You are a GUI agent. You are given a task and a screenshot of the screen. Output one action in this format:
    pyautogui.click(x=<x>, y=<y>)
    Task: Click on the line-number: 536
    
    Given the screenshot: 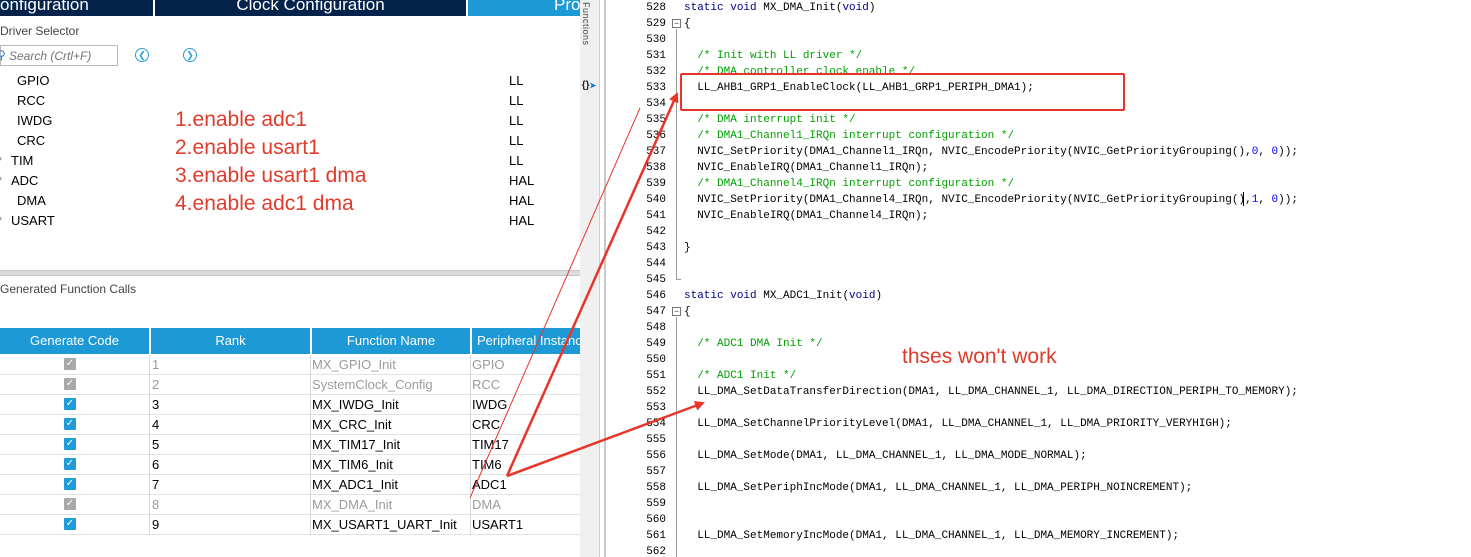 What is the action you would take?
    pyautogui.click(x=656, y=136)
    